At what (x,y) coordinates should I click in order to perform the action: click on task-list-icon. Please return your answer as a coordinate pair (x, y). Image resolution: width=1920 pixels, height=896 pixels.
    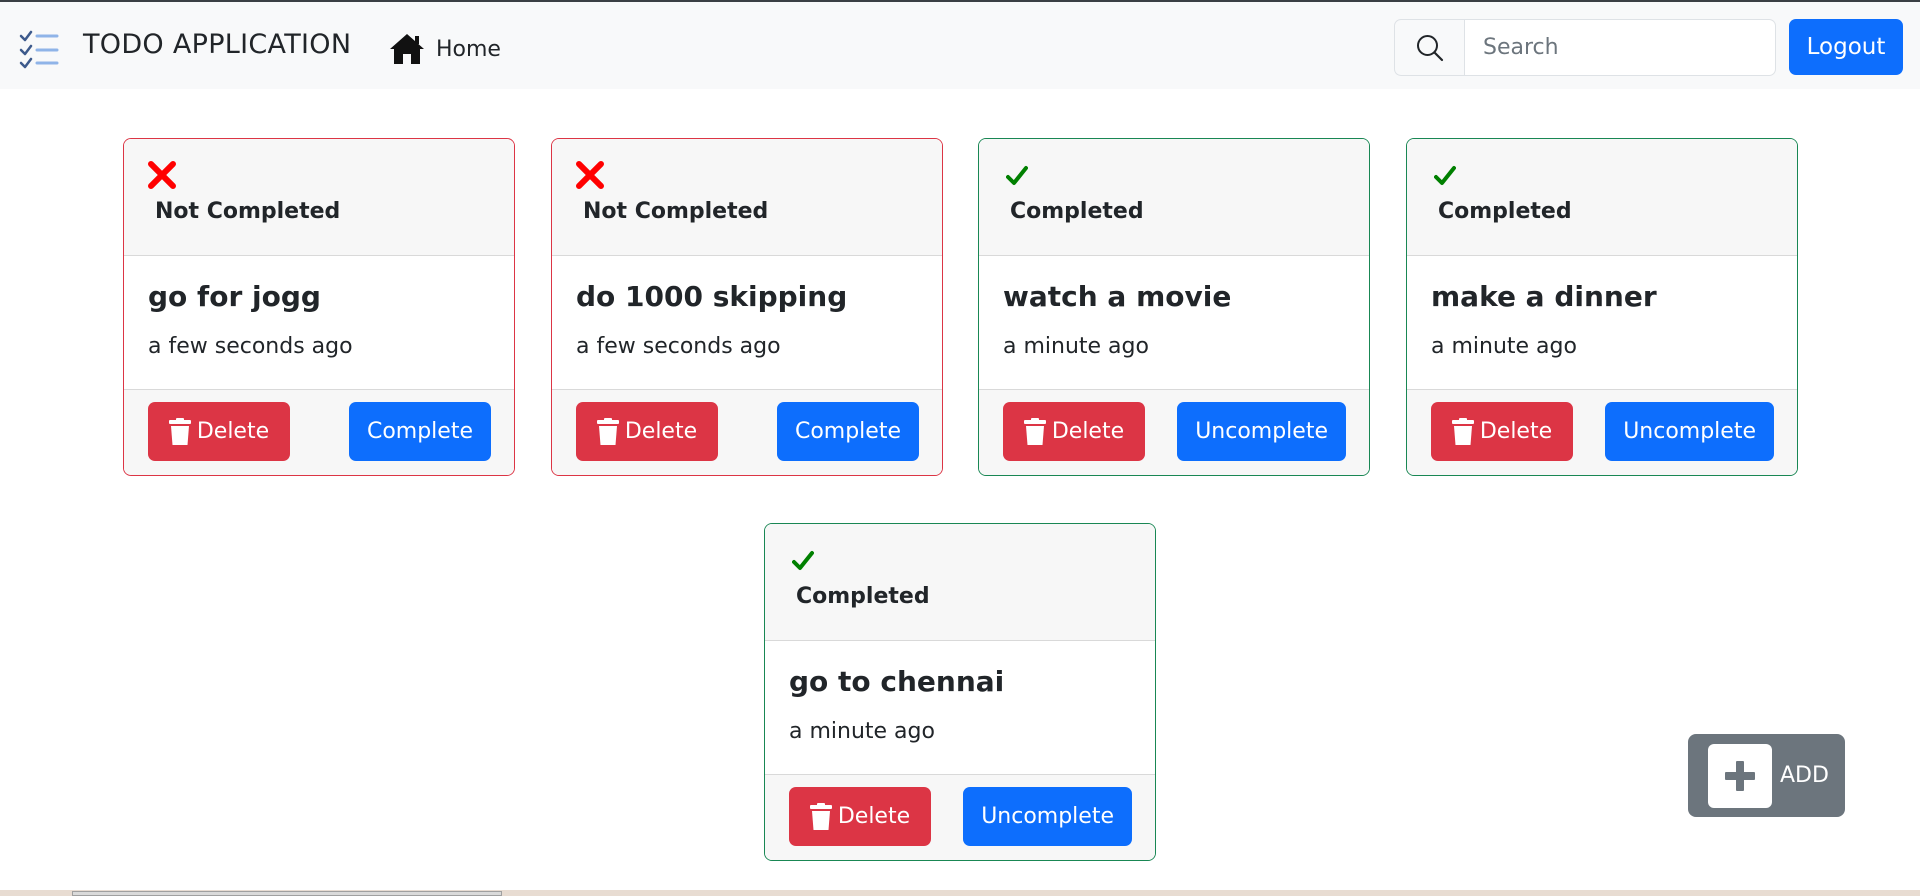
    Looking at the image, I should click on (39, 49).